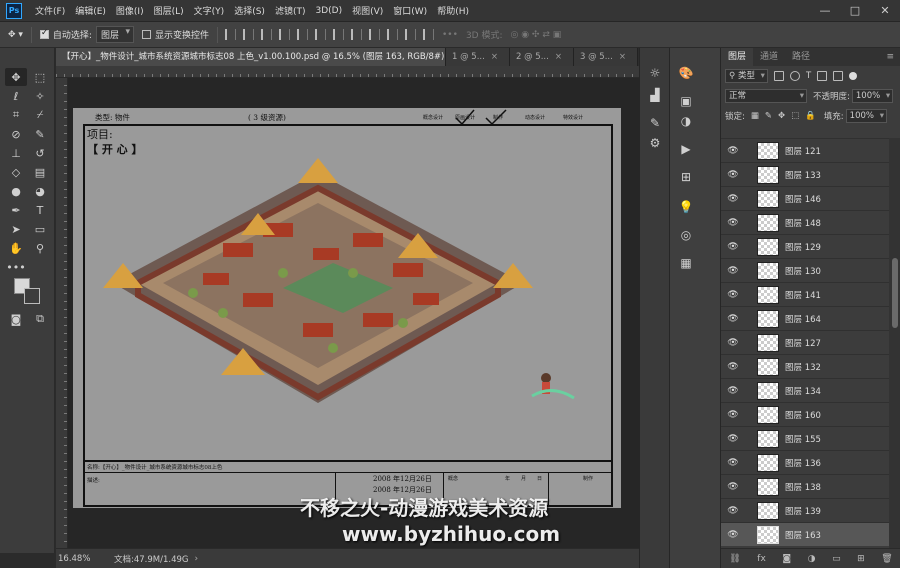  Describe the element at coordinates (16, 153) in the screenshot. I see `clone-stamp-tool-icon: ⊥` at that location.